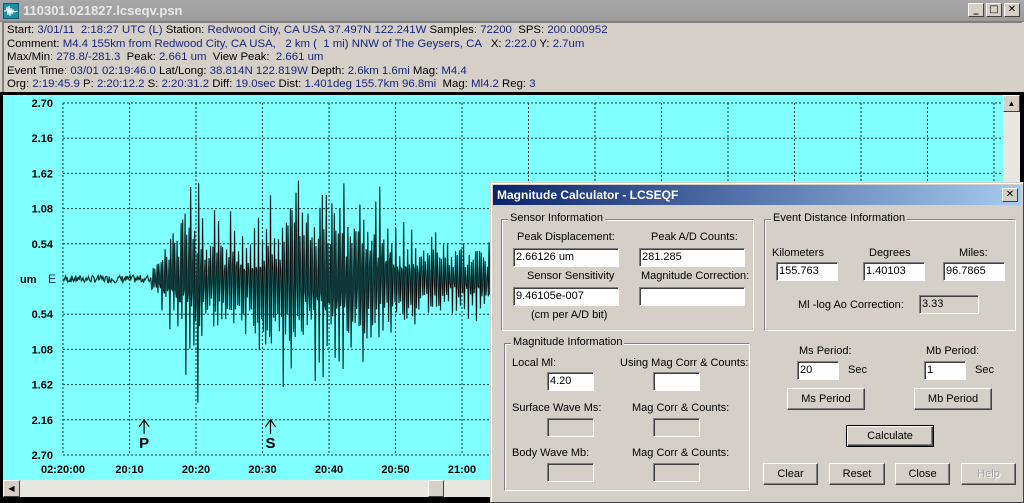 This screenshot has height=503, width=1024. I want to click on channel-label: E, so click(52, 279).